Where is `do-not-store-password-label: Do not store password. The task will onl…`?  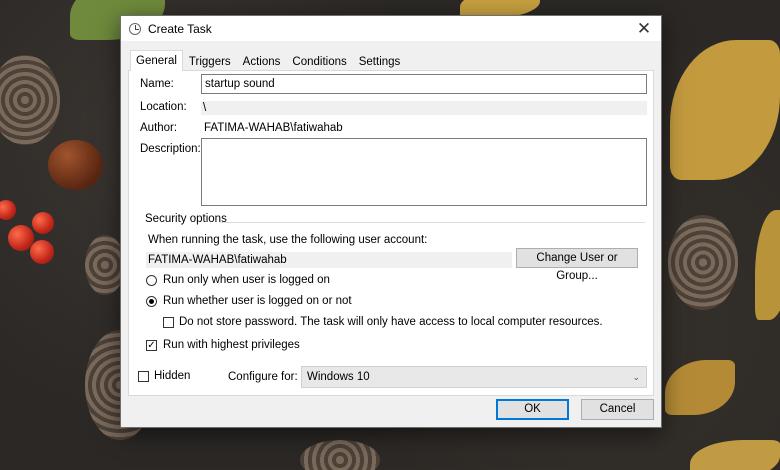 do-not-store-password-label: Do not store password. The task will onl… is located at coordinates (391, 322).